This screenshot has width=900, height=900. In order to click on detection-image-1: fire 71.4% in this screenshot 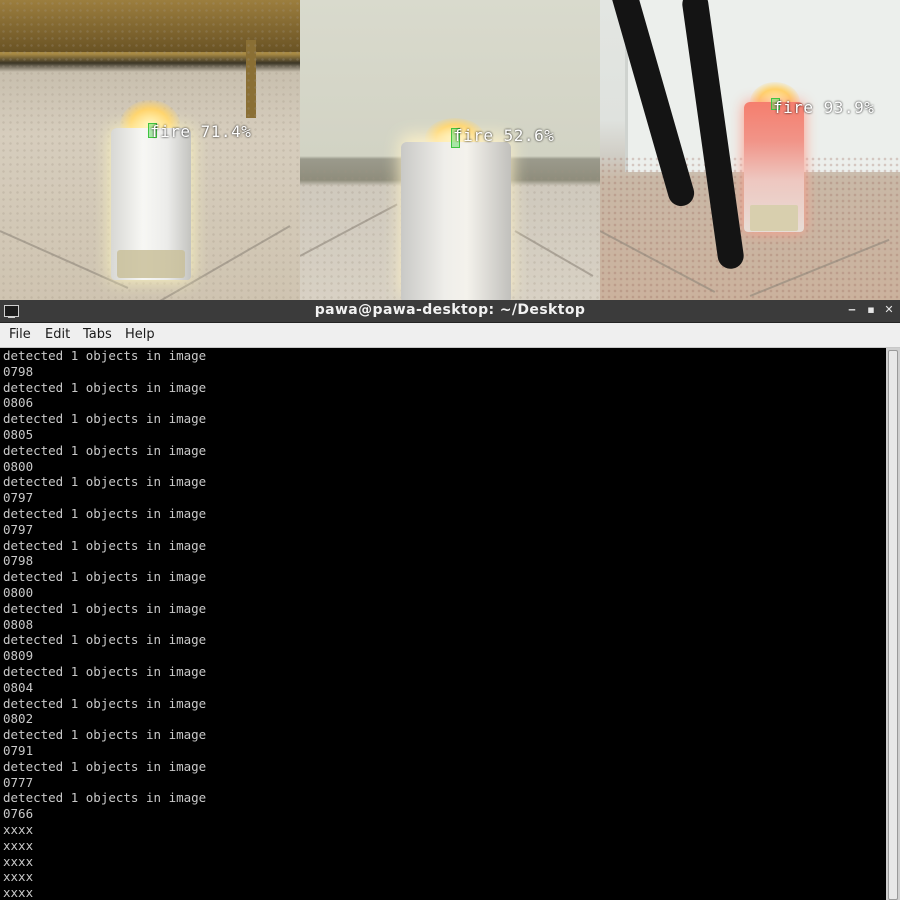, I will do `click(150, 150)`.